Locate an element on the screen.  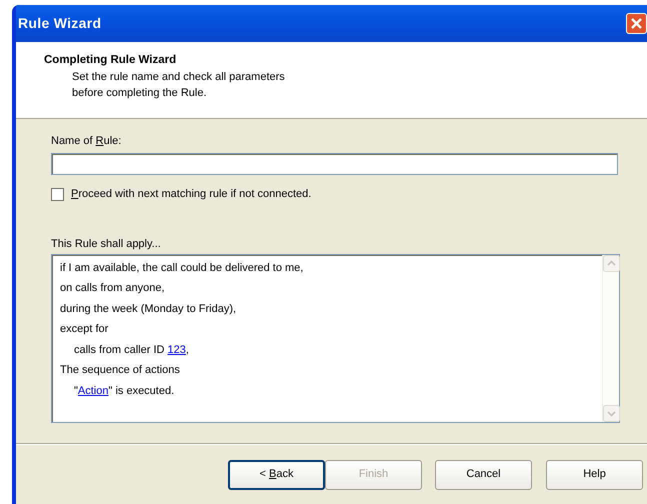
wizard-button: Help is located at coordinates (594, 475).